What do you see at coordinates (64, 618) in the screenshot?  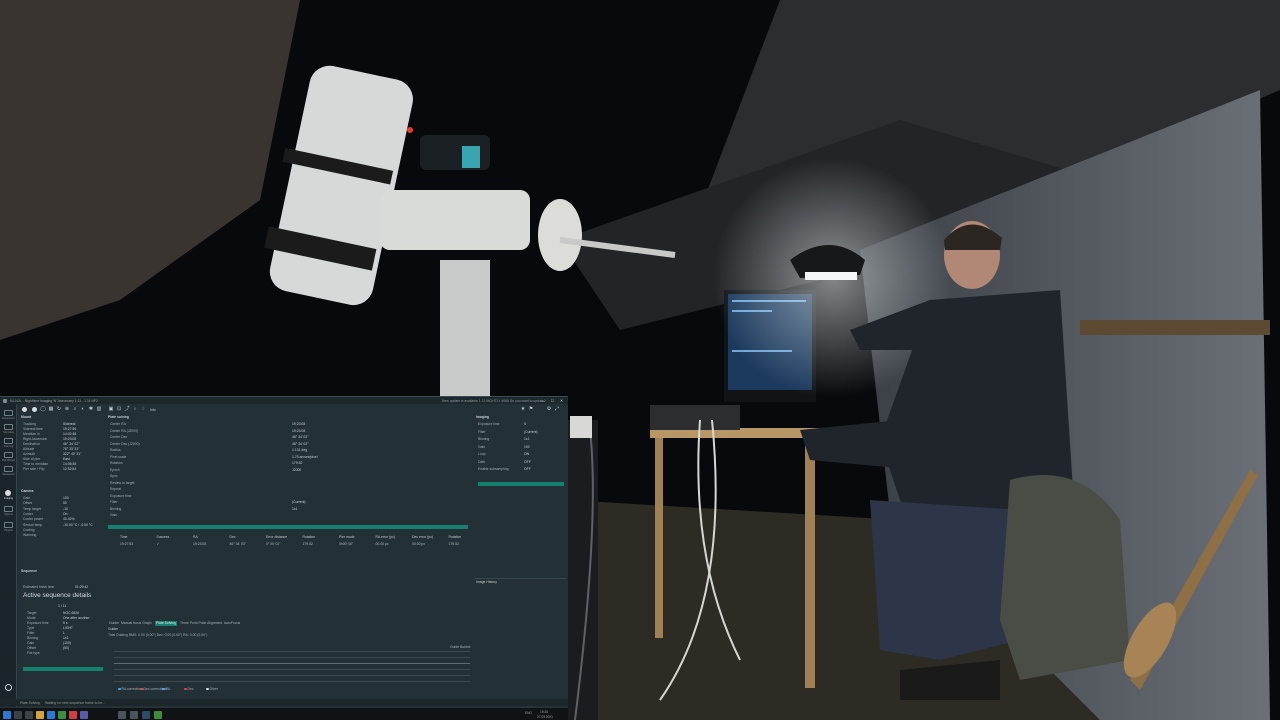 I see `info-row: Mode One after another` at bounding box center [64, 618].